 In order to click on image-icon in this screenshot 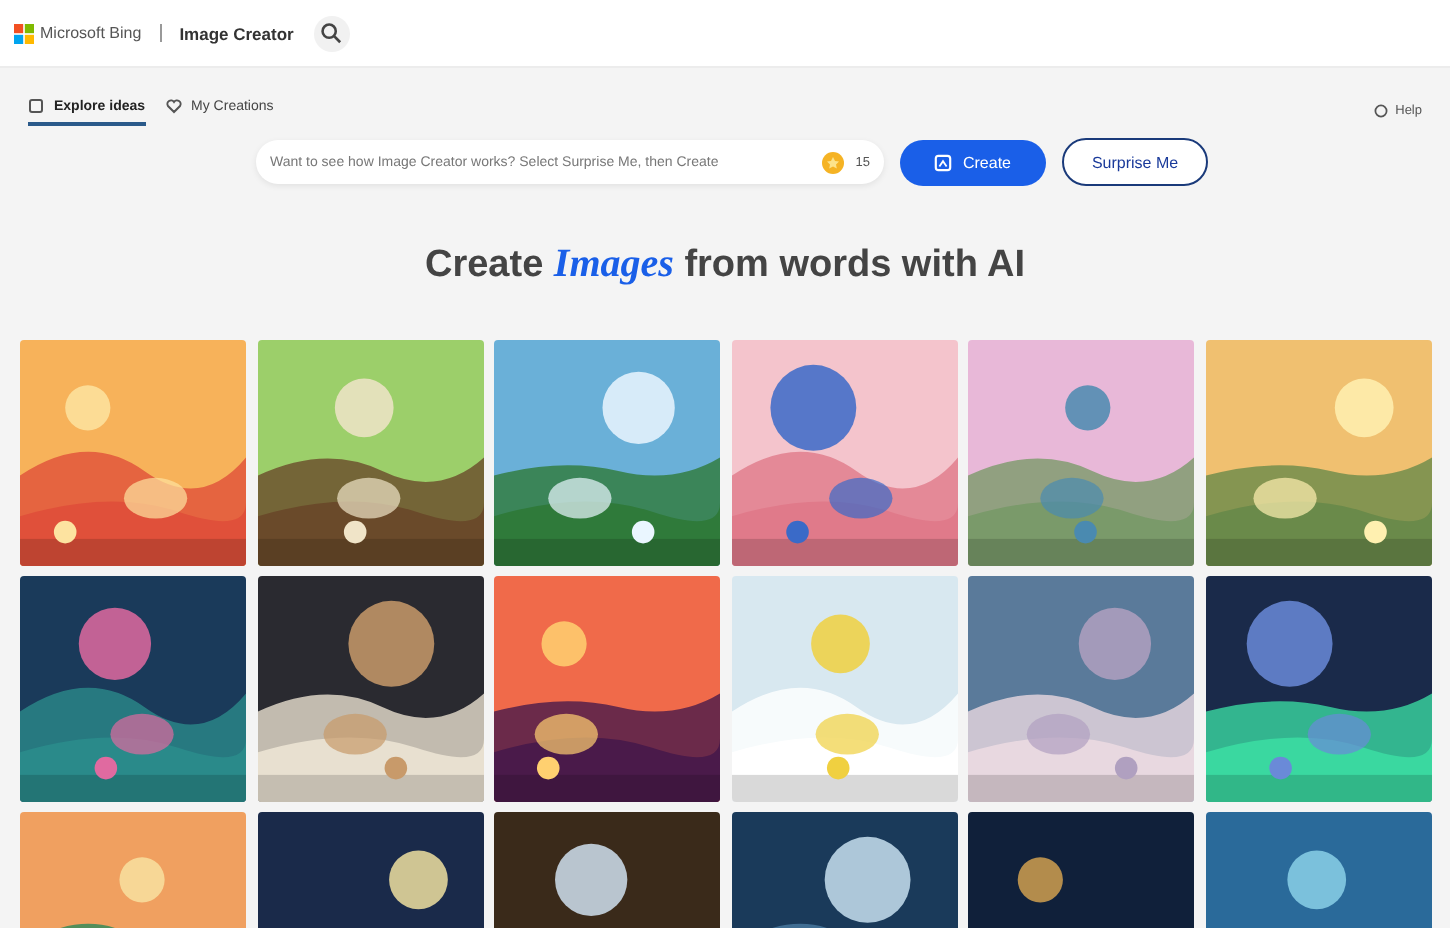, I will do `click(943, 162)`.